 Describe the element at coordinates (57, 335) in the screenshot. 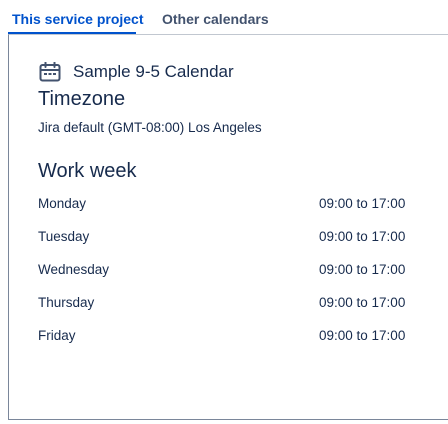

I see `day-label: Friday` at that location.